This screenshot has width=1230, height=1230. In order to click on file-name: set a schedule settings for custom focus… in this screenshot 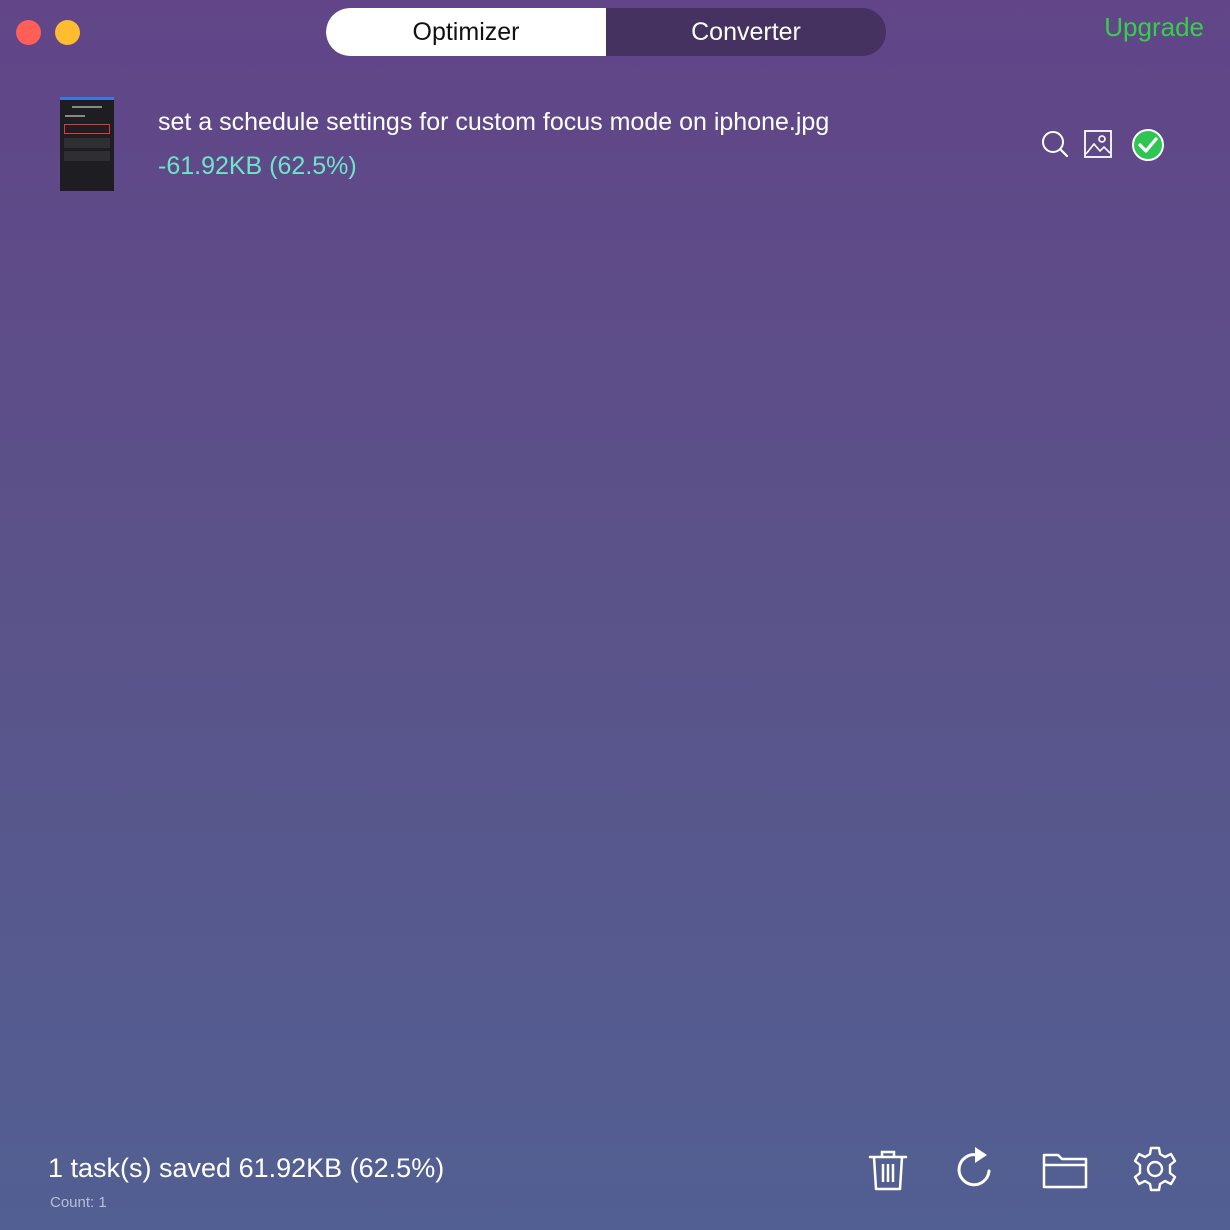, I will do `click(494, 122)`.